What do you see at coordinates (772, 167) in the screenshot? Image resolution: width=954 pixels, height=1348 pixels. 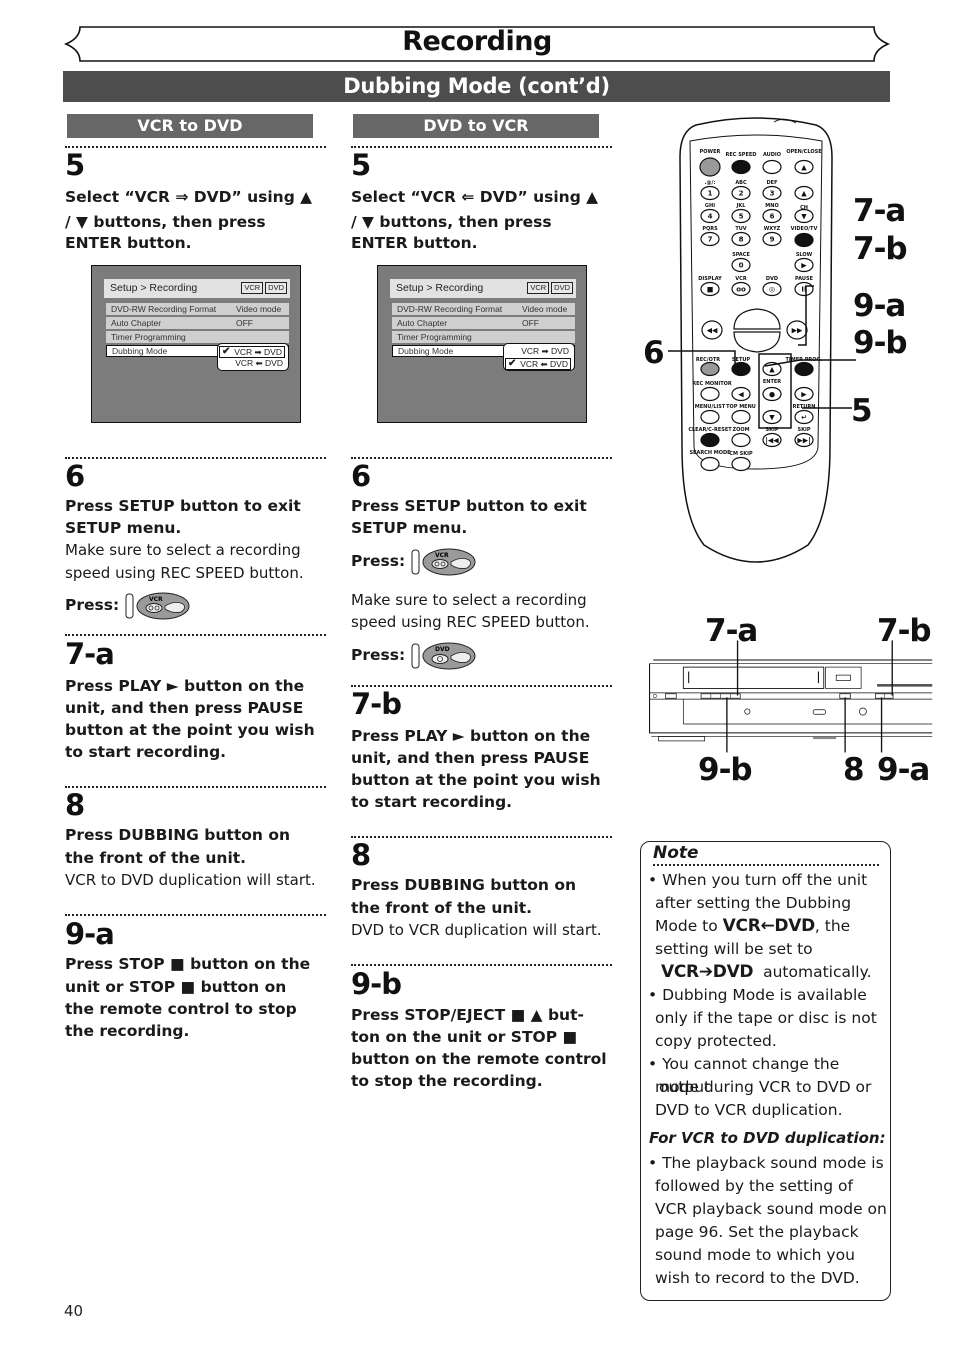 I see `audio-button` at bounding box center [772, 167].